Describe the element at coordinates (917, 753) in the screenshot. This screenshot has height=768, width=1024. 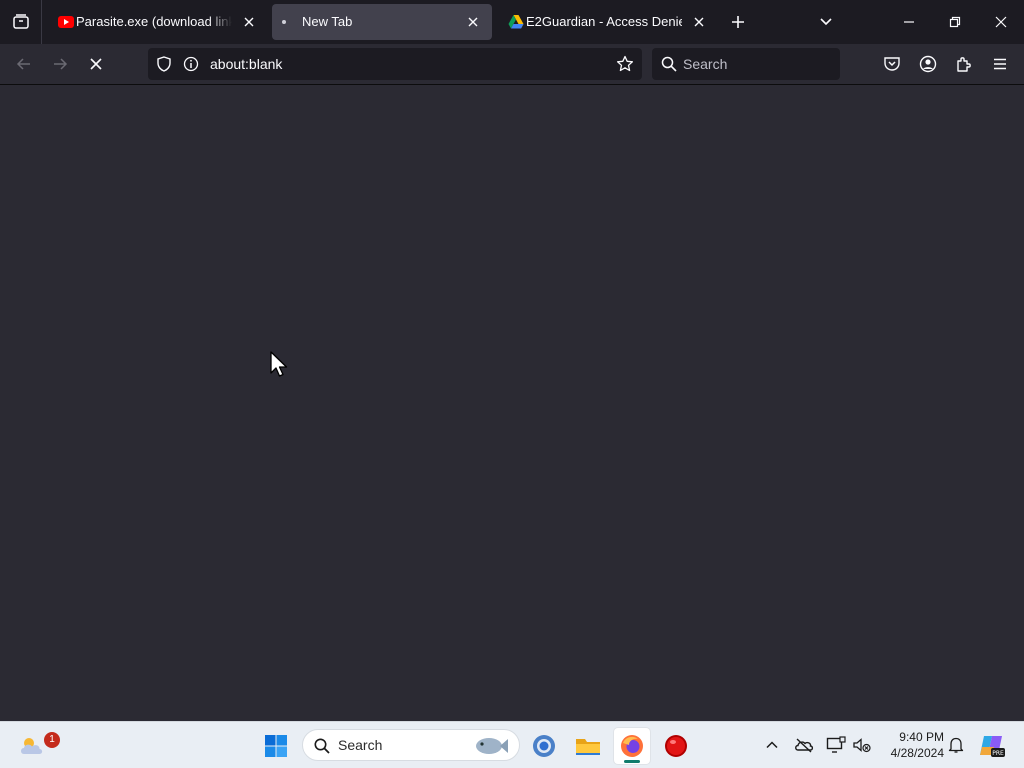
I see `clock-date: 4/28/2024` at that location.